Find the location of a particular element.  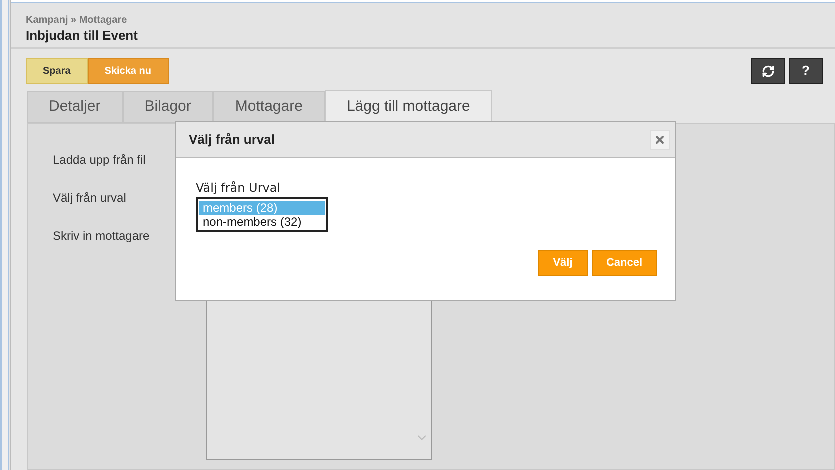

refresh-button is located at coordinates (768, 71).